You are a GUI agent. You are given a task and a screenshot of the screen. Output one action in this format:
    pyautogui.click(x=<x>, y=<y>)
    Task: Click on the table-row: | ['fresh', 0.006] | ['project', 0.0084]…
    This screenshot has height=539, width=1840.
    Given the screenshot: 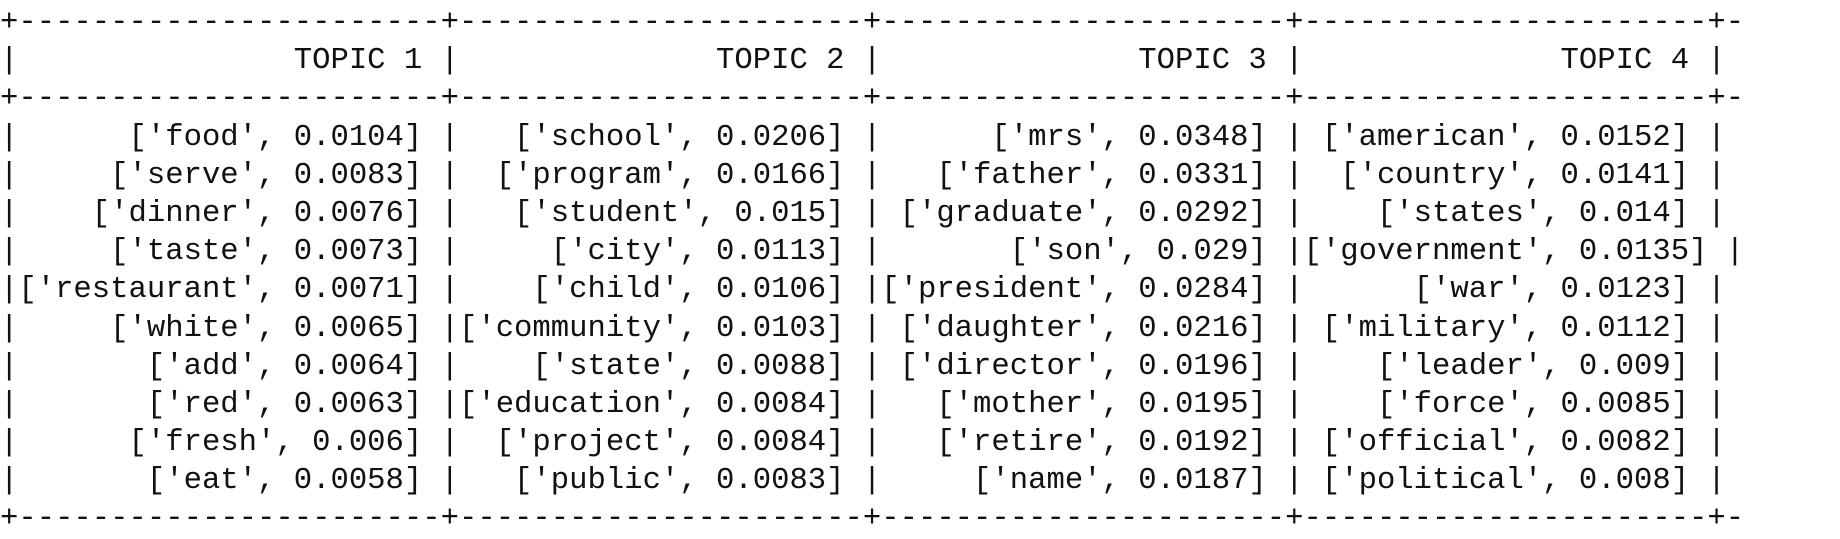 What is the action you would take?
    pyautogui.click(x=863, y=443)
    